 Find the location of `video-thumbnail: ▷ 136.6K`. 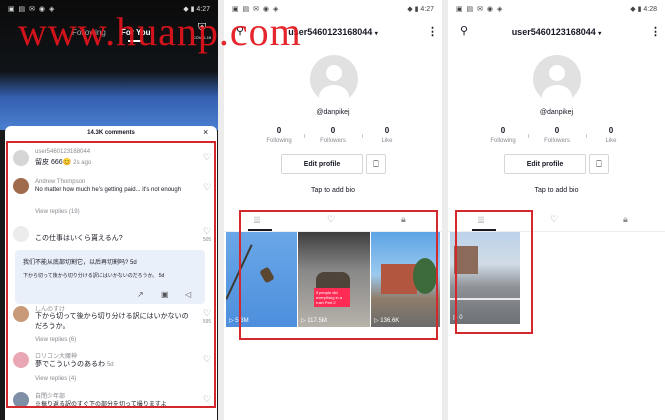

video-thumbnail: ▷ 136.6K is located at coordinates (405, 279).